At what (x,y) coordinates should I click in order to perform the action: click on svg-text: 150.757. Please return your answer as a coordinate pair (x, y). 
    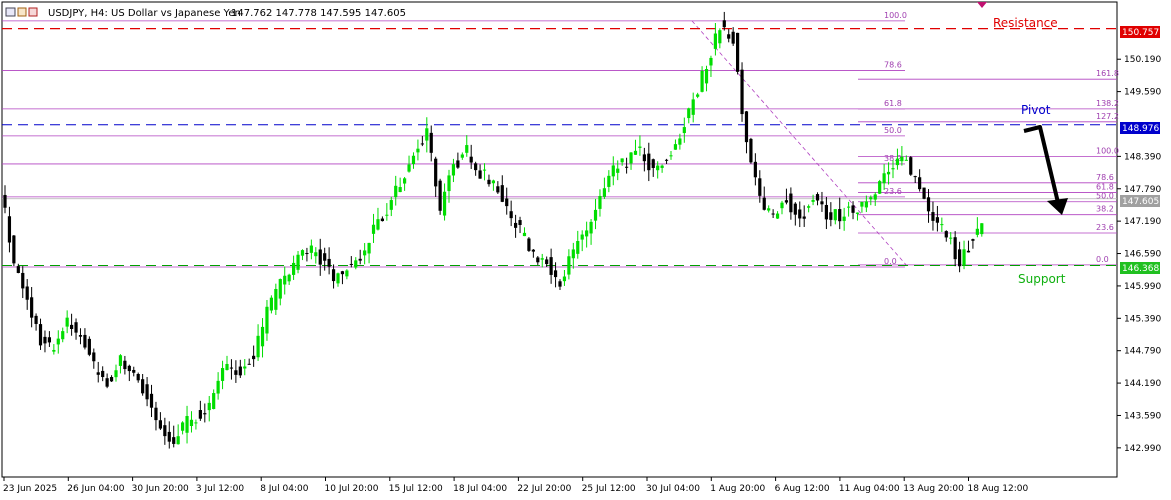
    Looking at the image, I should click on (1140, 33).